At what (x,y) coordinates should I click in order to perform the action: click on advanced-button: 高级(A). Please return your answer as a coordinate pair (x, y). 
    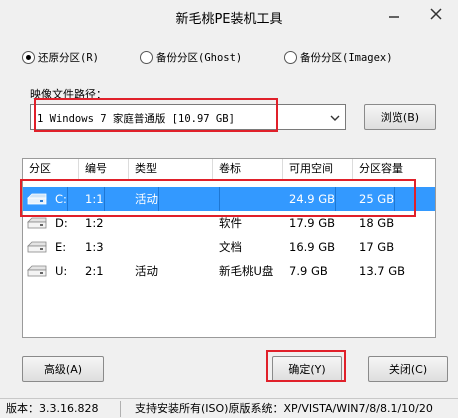
    Looking at the image, I should click on (63, 369).